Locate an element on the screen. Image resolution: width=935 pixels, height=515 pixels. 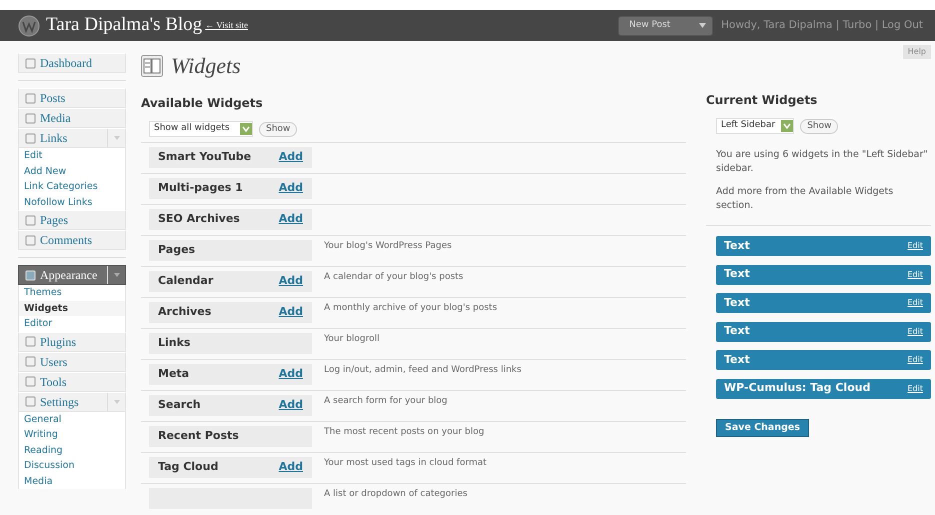
header-link: Turbo is located at coordinates (857, 24).